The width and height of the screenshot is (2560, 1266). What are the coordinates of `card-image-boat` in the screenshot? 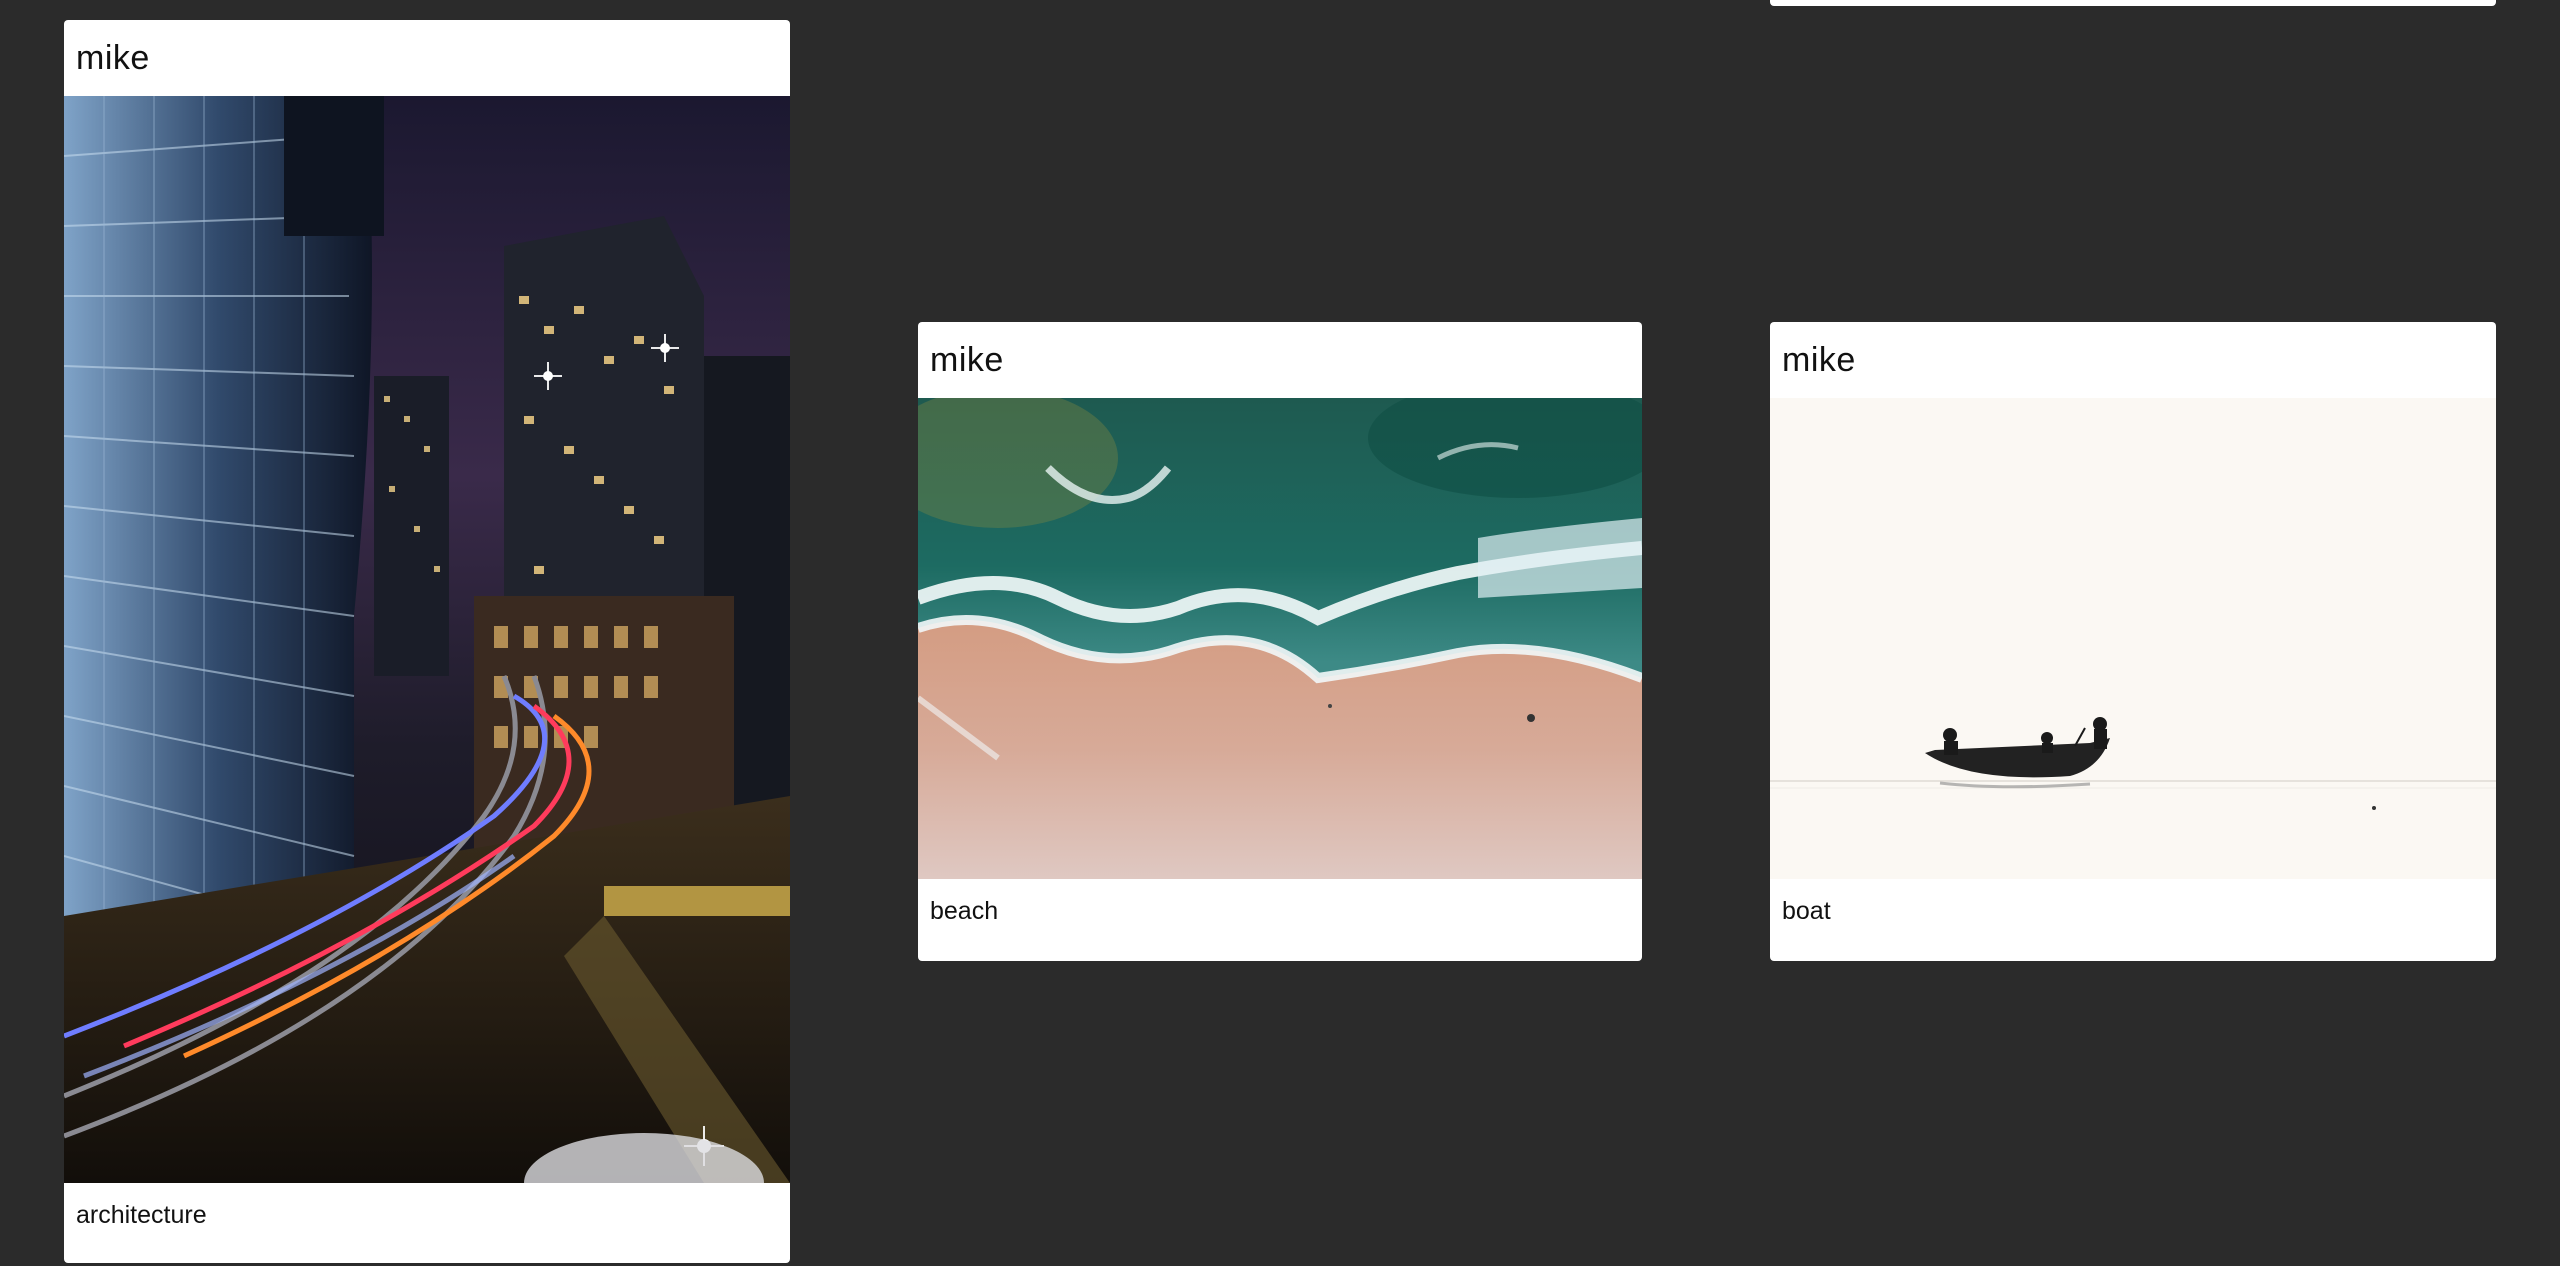 It's located at (2133, 638).